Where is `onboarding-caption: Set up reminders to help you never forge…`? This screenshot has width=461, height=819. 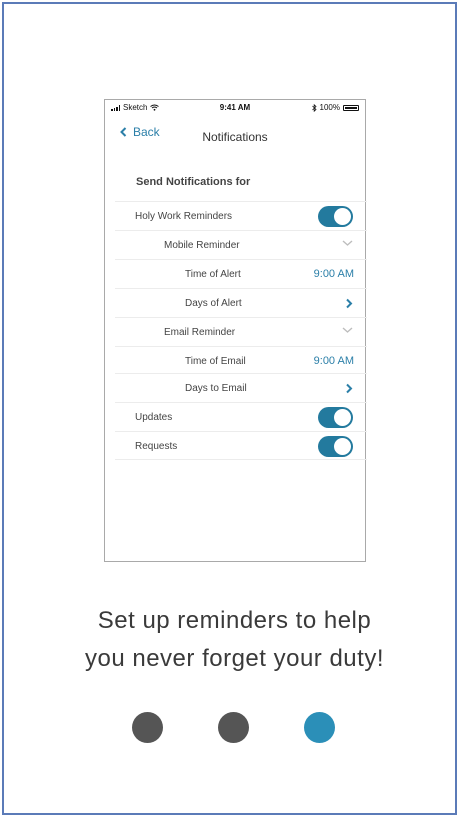
onboarding-caption: Set up reminders to help you never forge… is located at coordinates (232, 640).